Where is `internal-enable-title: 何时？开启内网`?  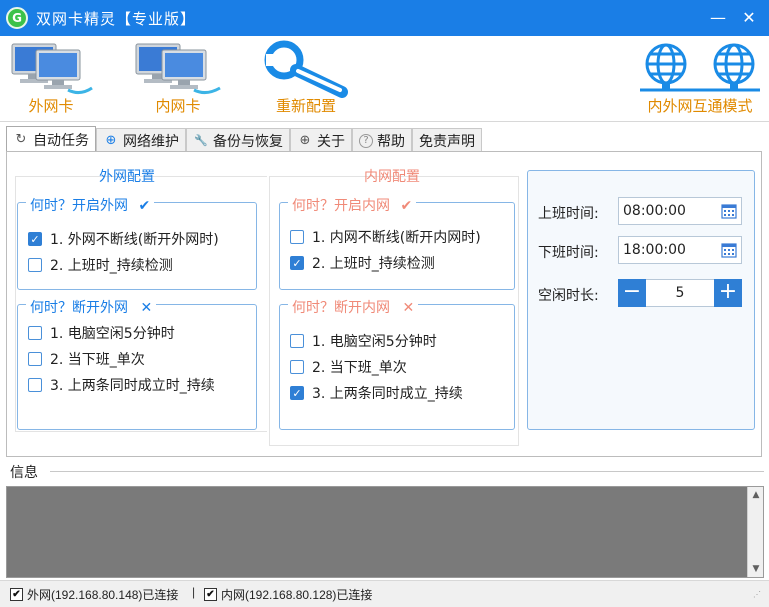
internal-enable-title: 何时？开启内网 is located at coordinates (341, 206).